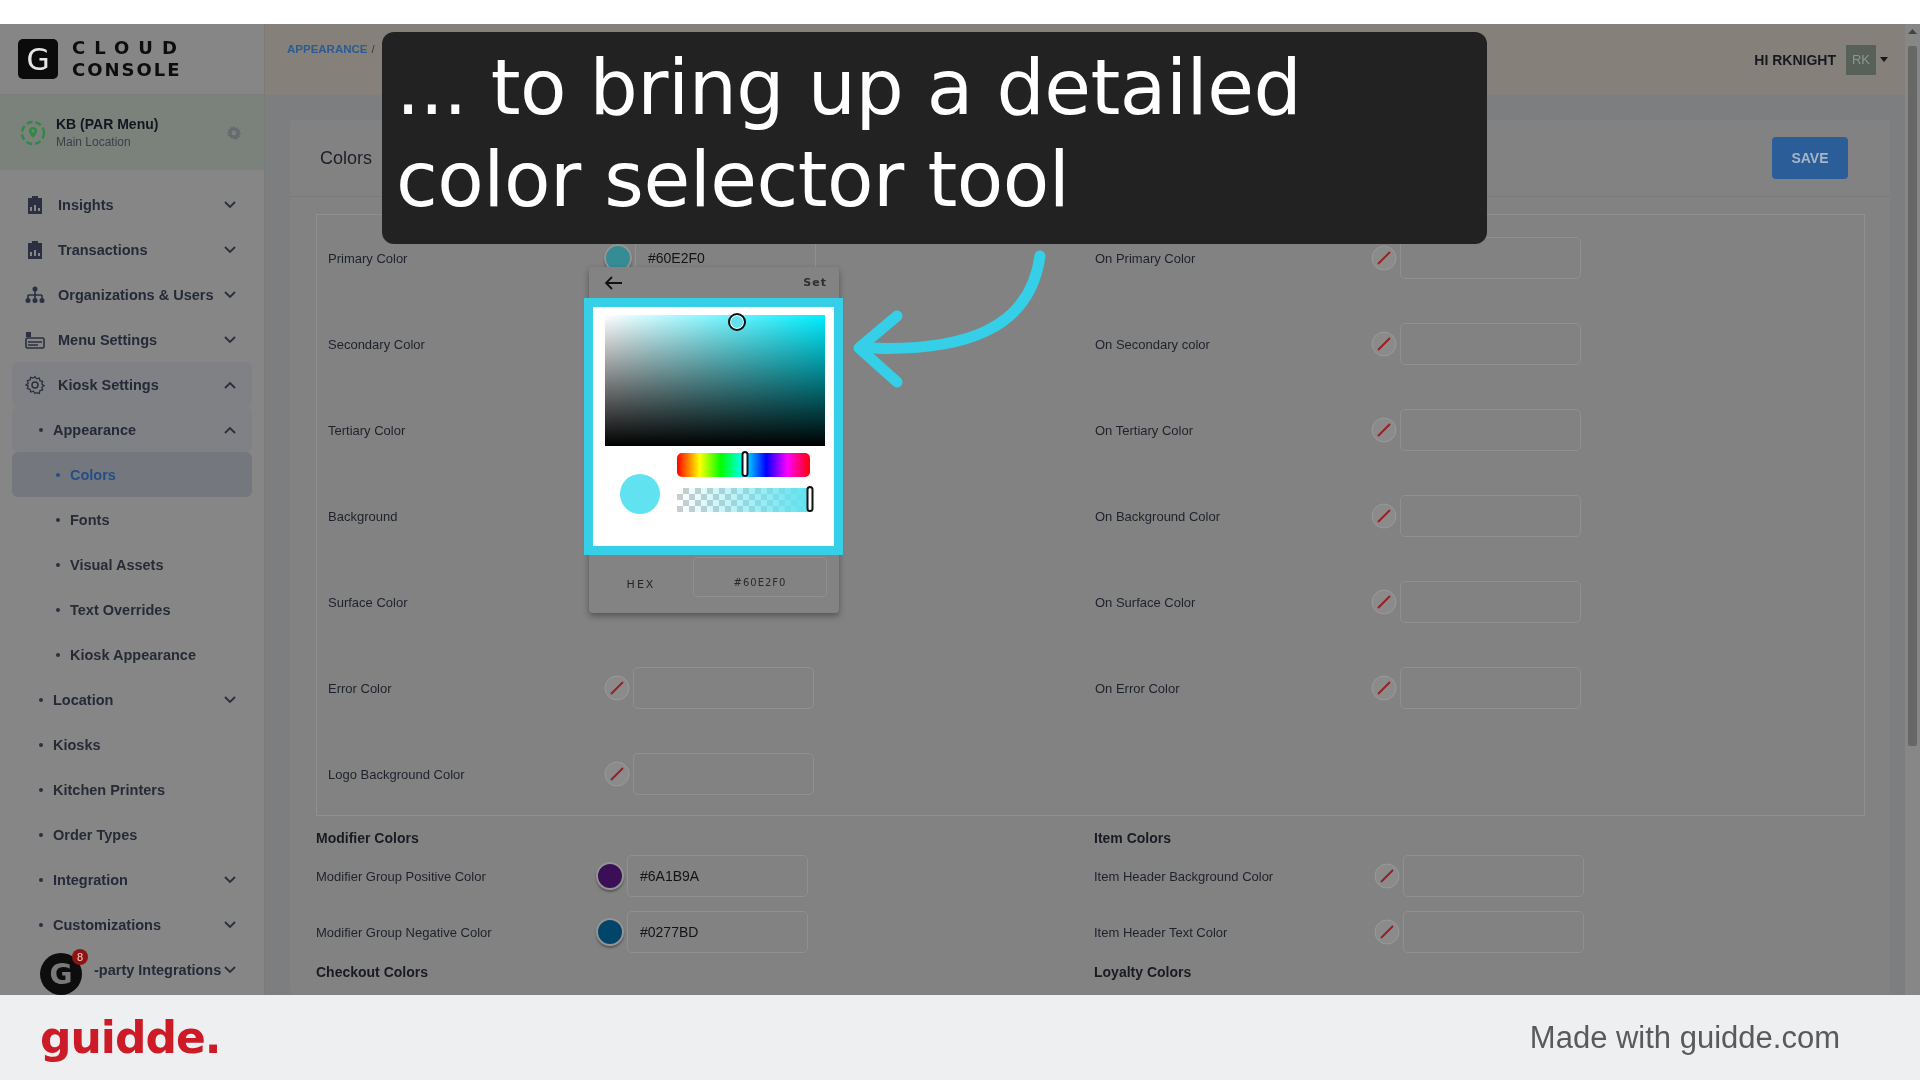 The height and width of the screenshot is (1080, 1920). Describe the element at coordinates (94, 142) in the screenshot. I see `location-subtitle: Main Location` at that location.